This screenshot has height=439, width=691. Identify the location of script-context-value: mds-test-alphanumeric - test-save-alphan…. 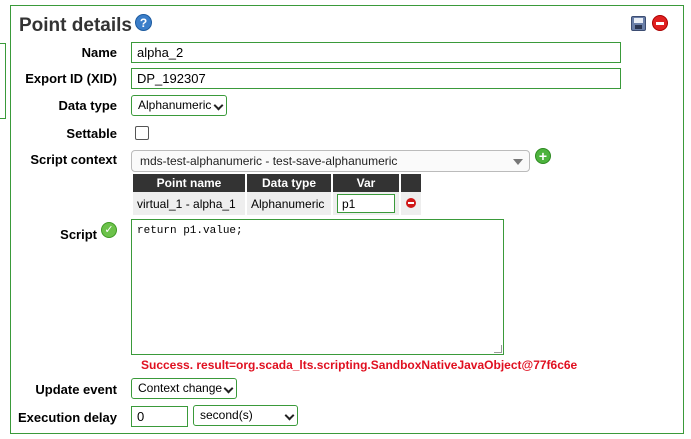
(269, 161).